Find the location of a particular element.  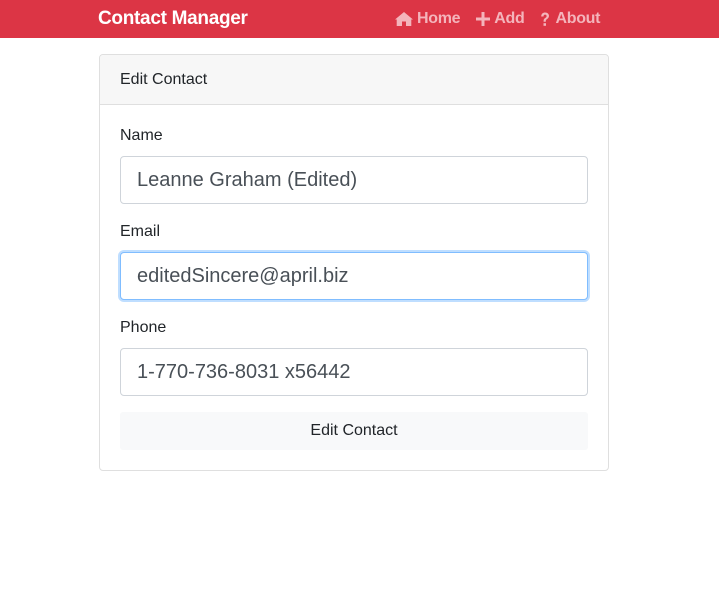

nav-about-link: About is located at coordinates (570, 19).